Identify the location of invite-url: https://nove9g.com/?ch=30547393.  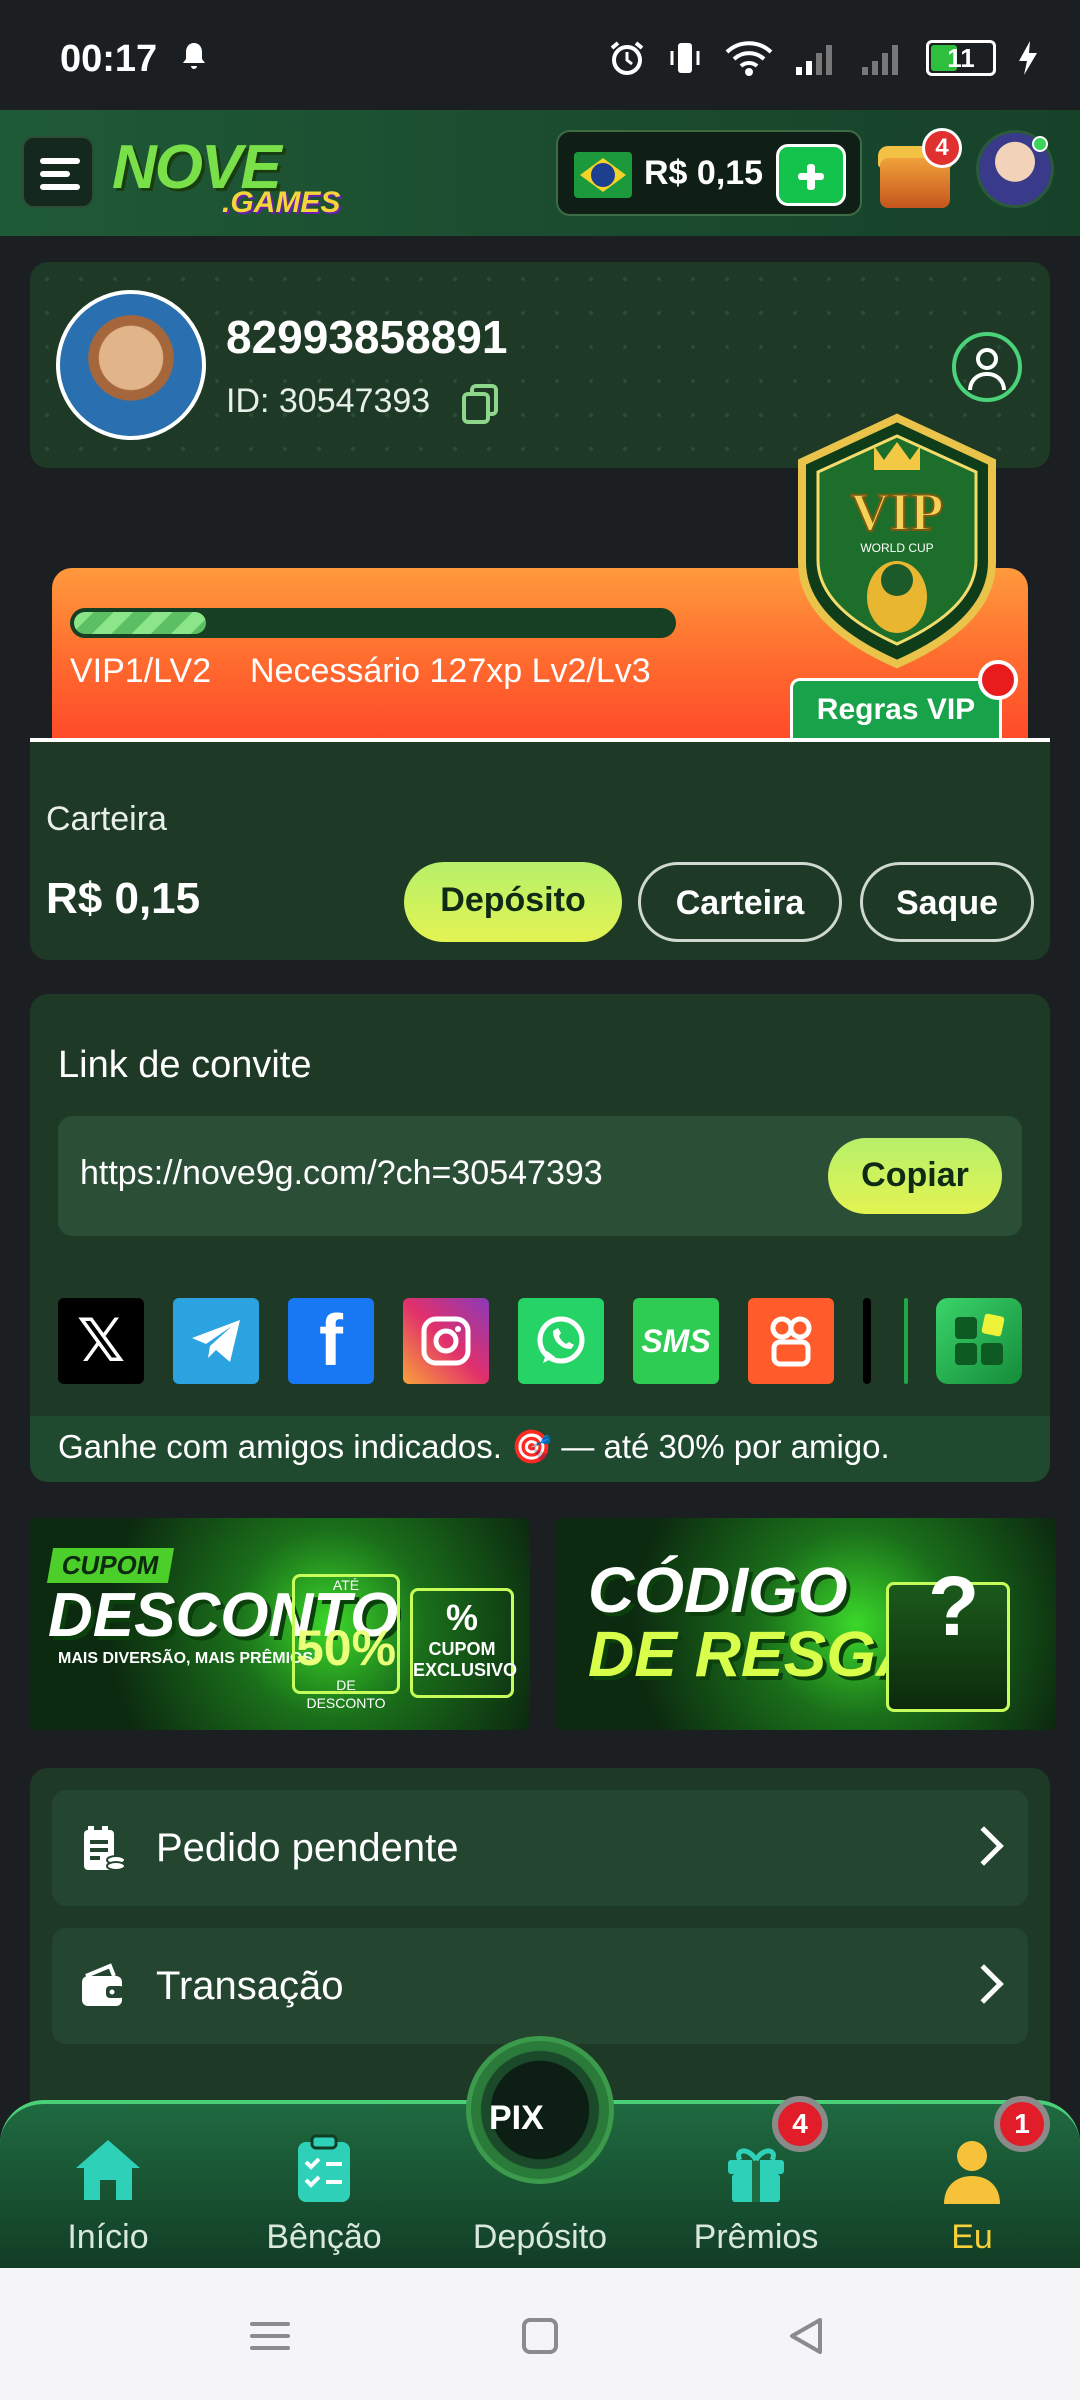
(341, 1173).